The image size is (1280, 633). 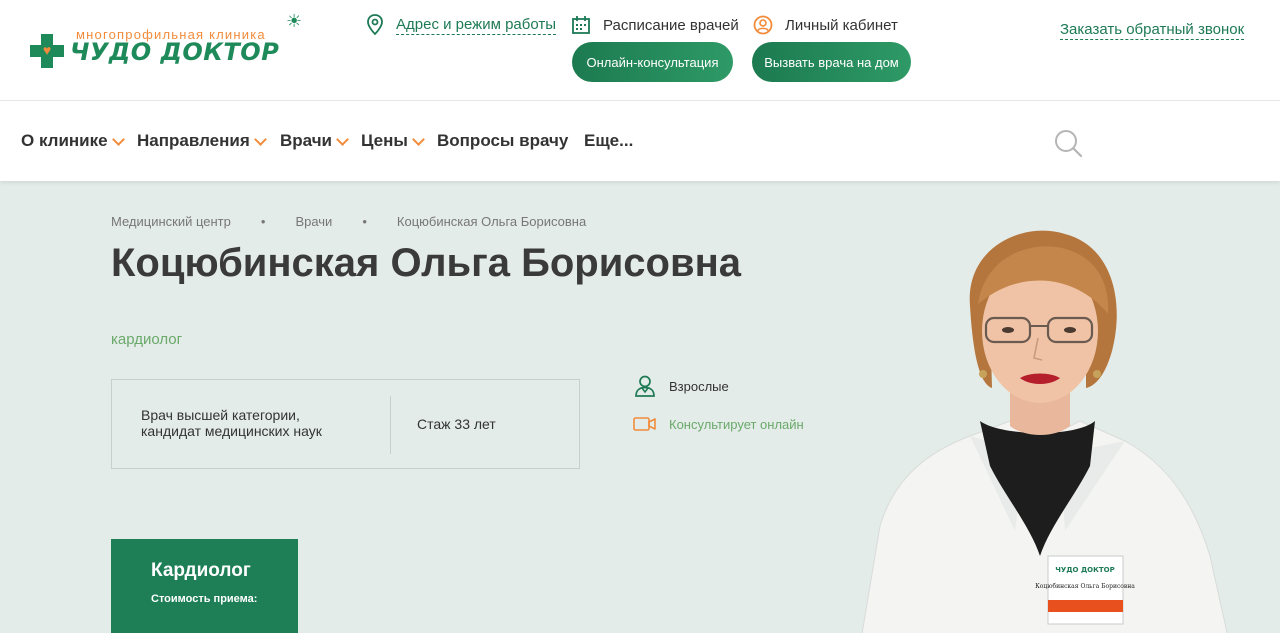 I want to click on adult-patient-icon, so click(x=645, y=386).